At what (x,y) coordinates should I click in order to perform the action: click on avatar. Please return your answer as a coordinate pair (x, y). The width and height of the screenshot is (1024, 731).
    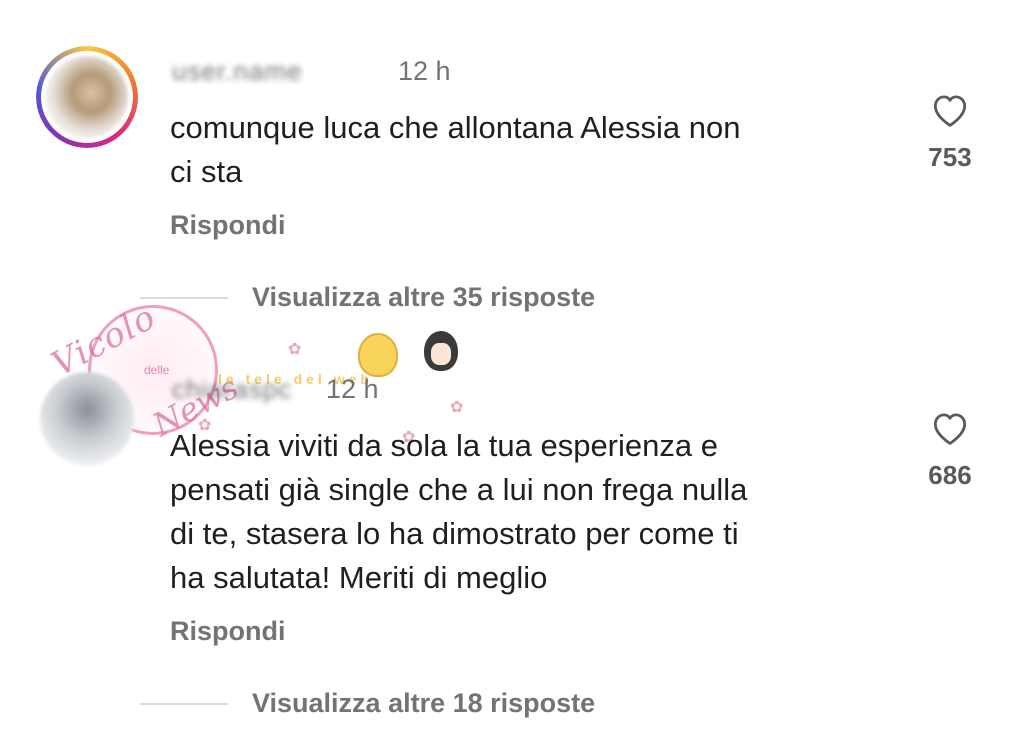
    Looking at the image, I should click on (87, 419).